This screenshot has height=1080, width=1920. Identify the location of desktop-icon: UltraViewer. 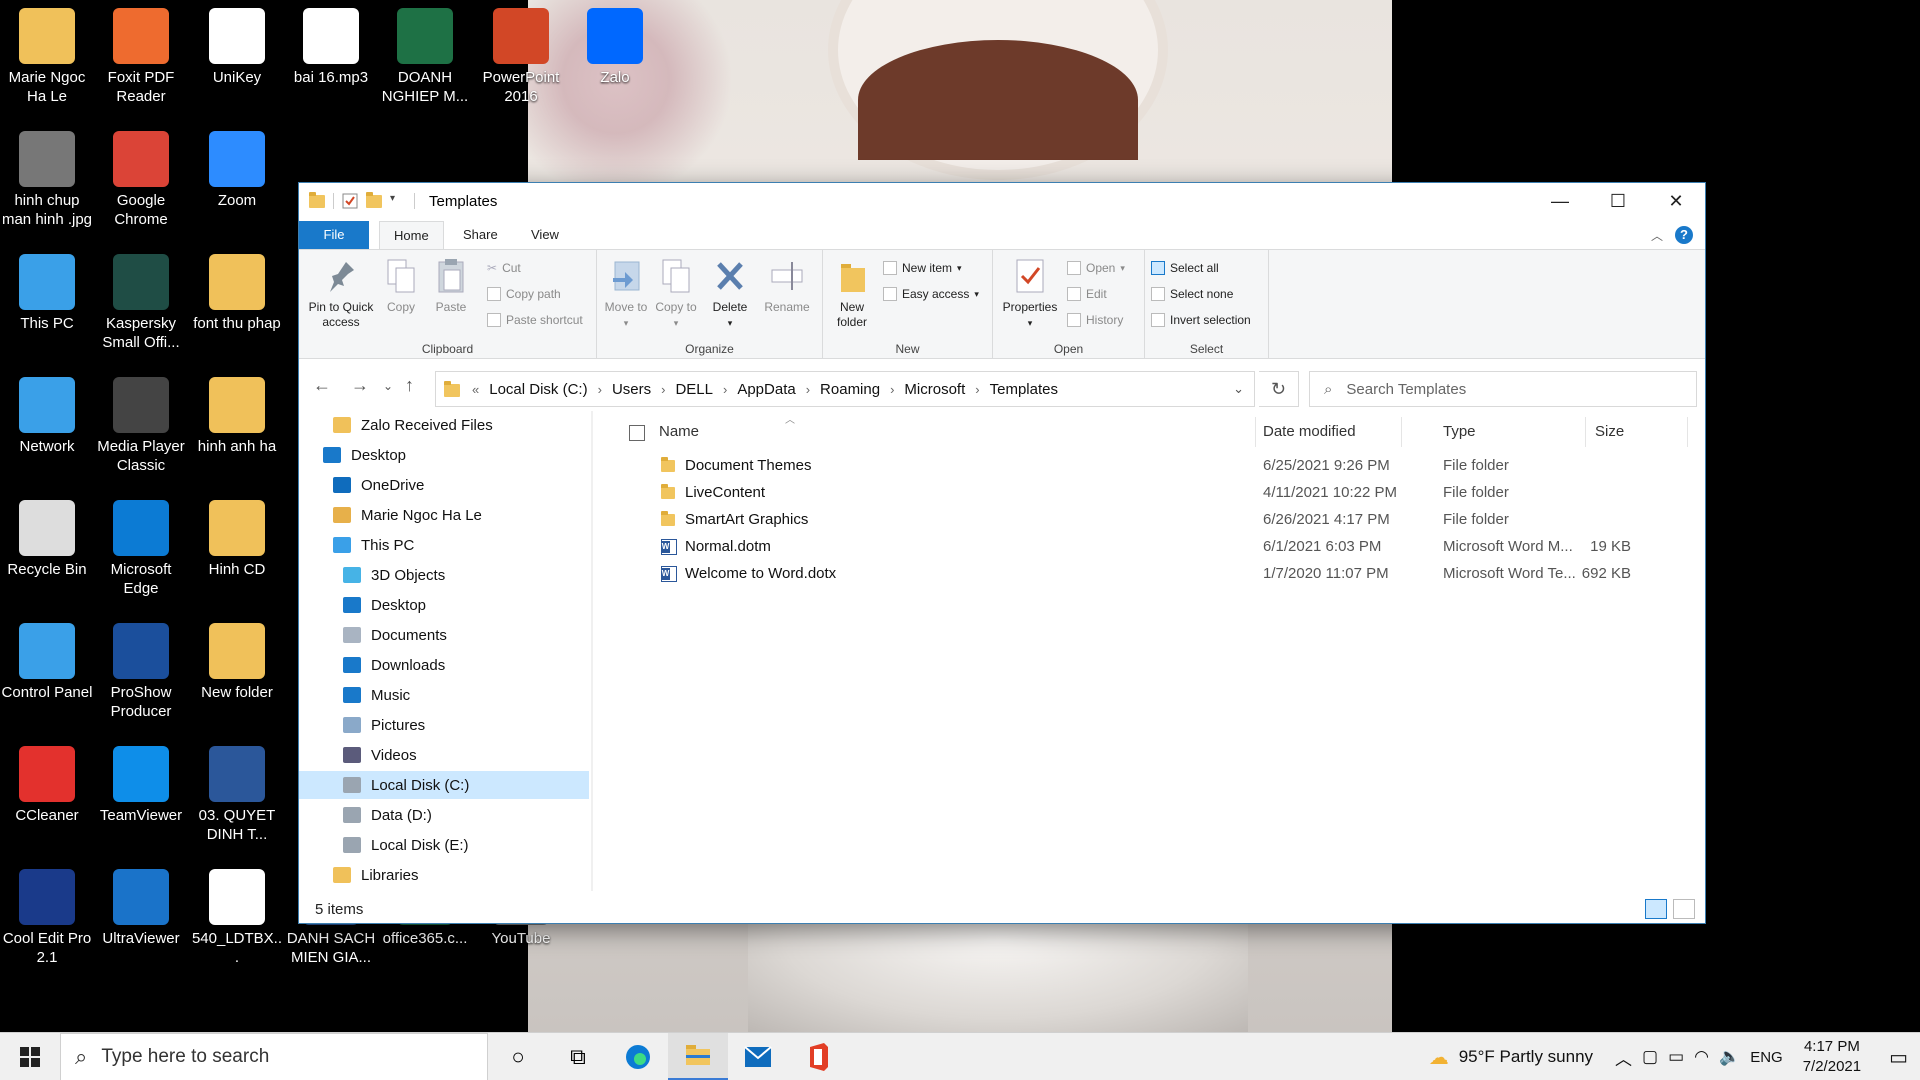
(141, 904).